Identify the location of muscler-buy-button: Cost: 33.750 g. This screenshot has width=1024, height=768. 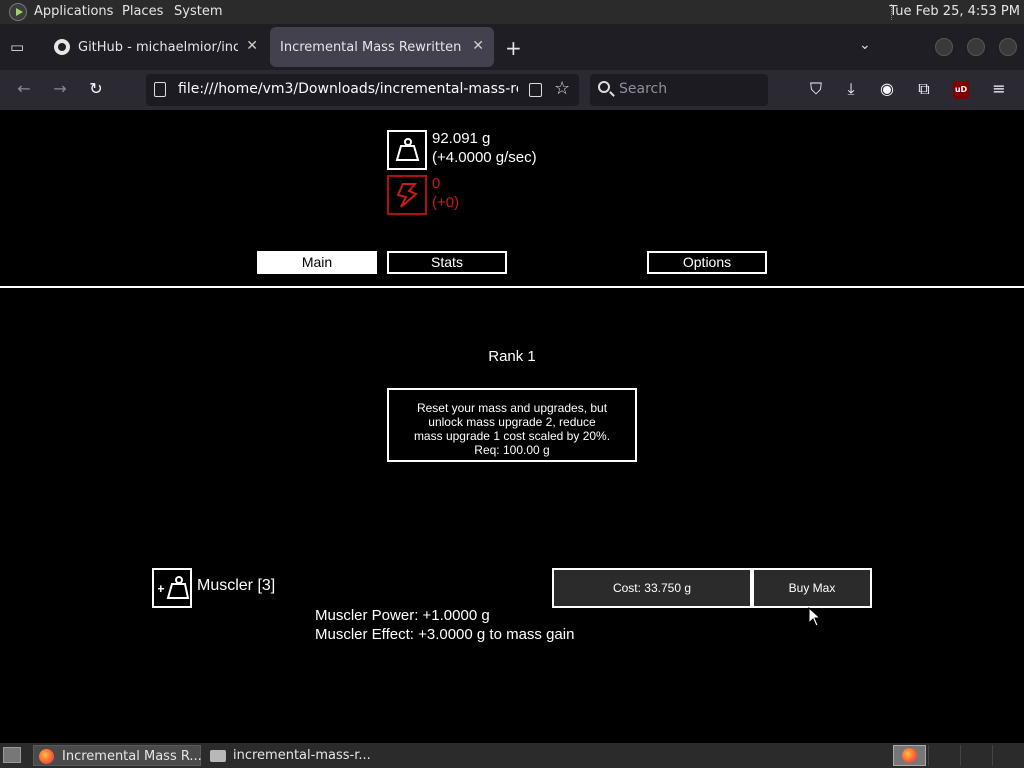
(652, 588).